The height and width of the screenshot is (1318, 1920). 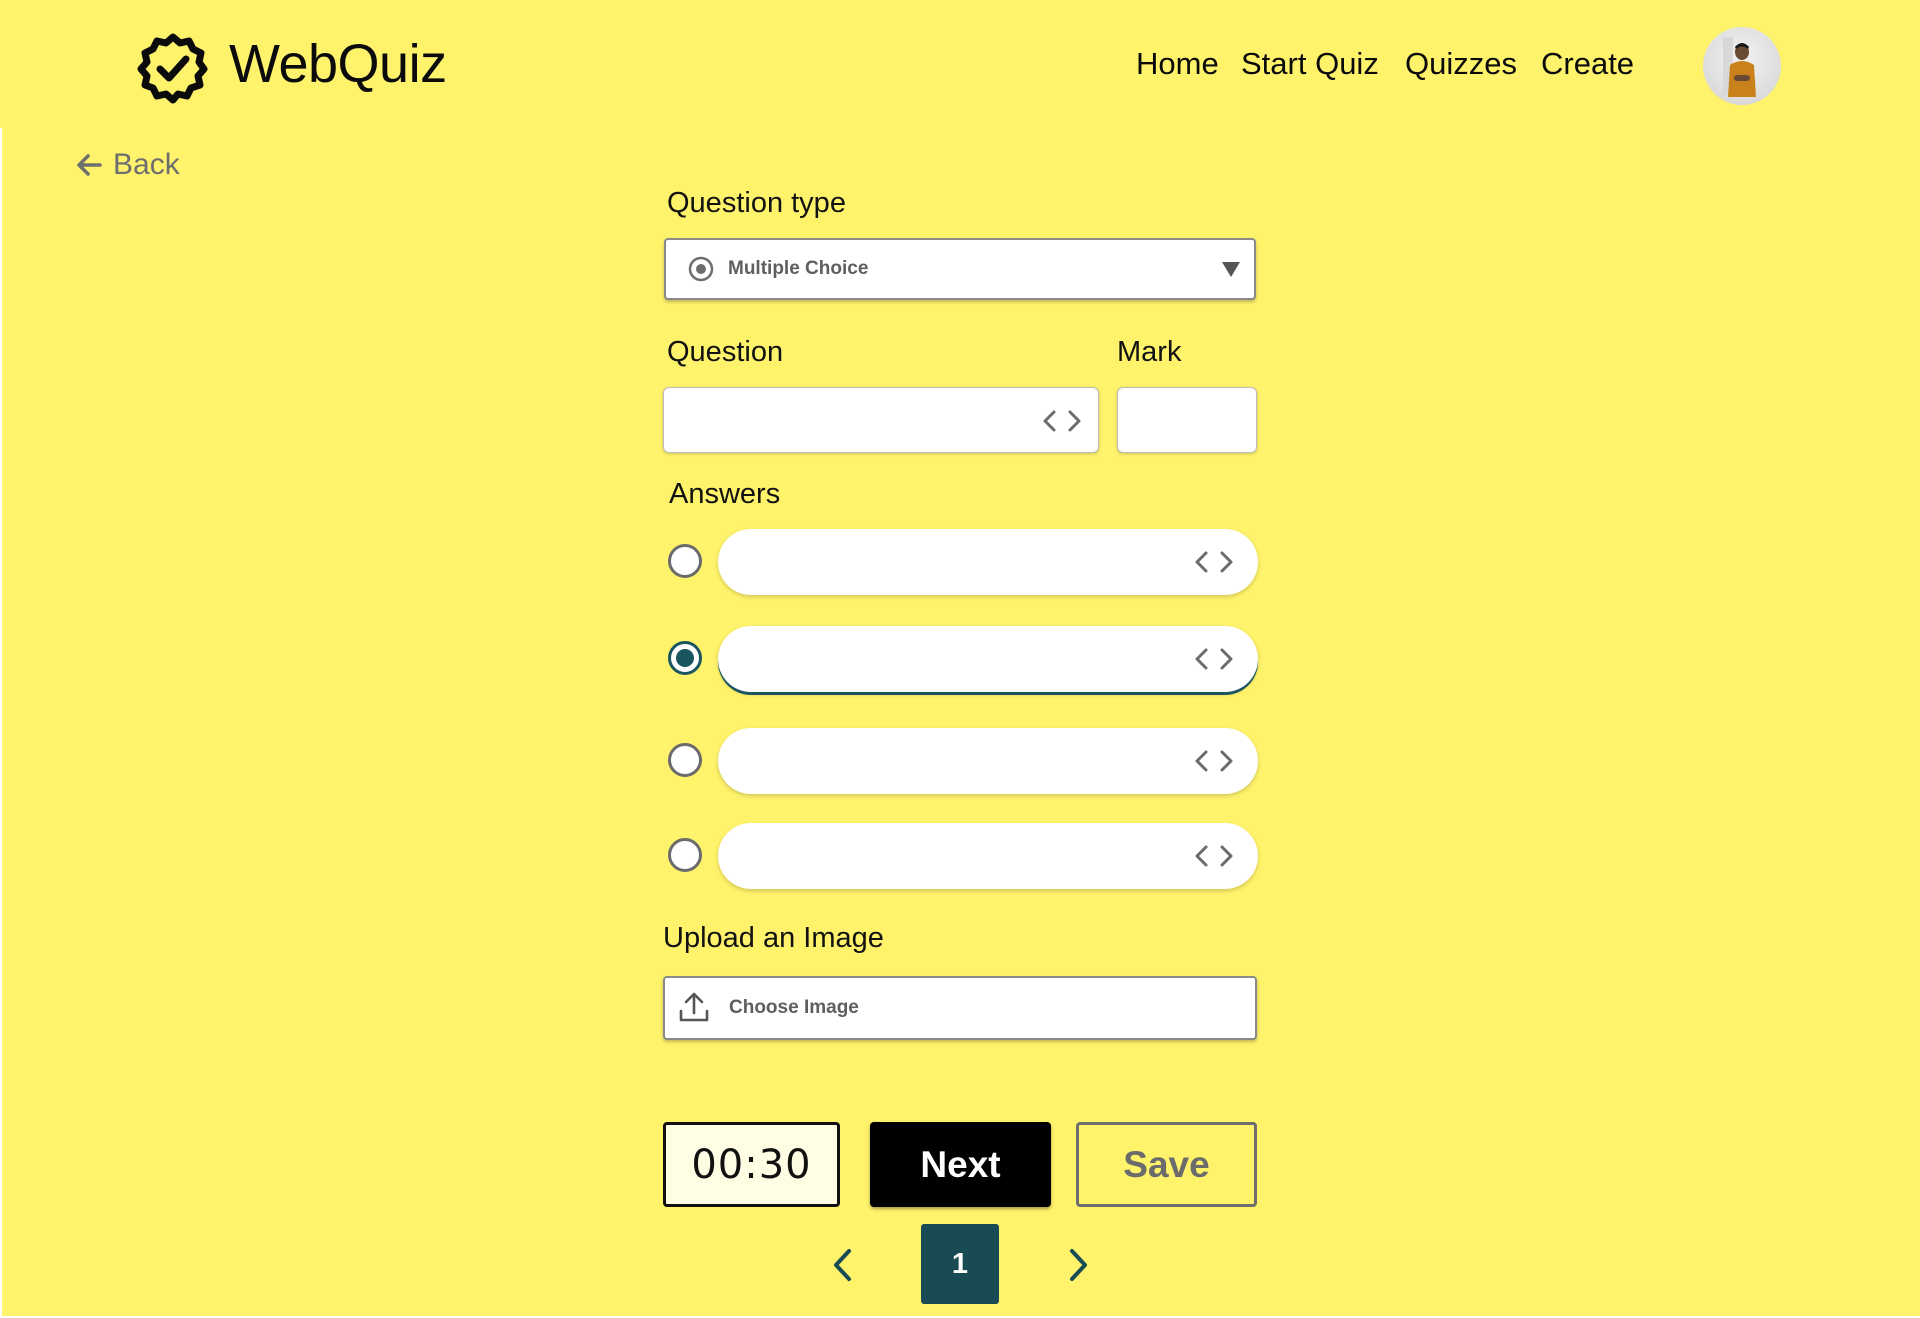 I want to click on chevron-down-icon, so click(x=1231, y=269).